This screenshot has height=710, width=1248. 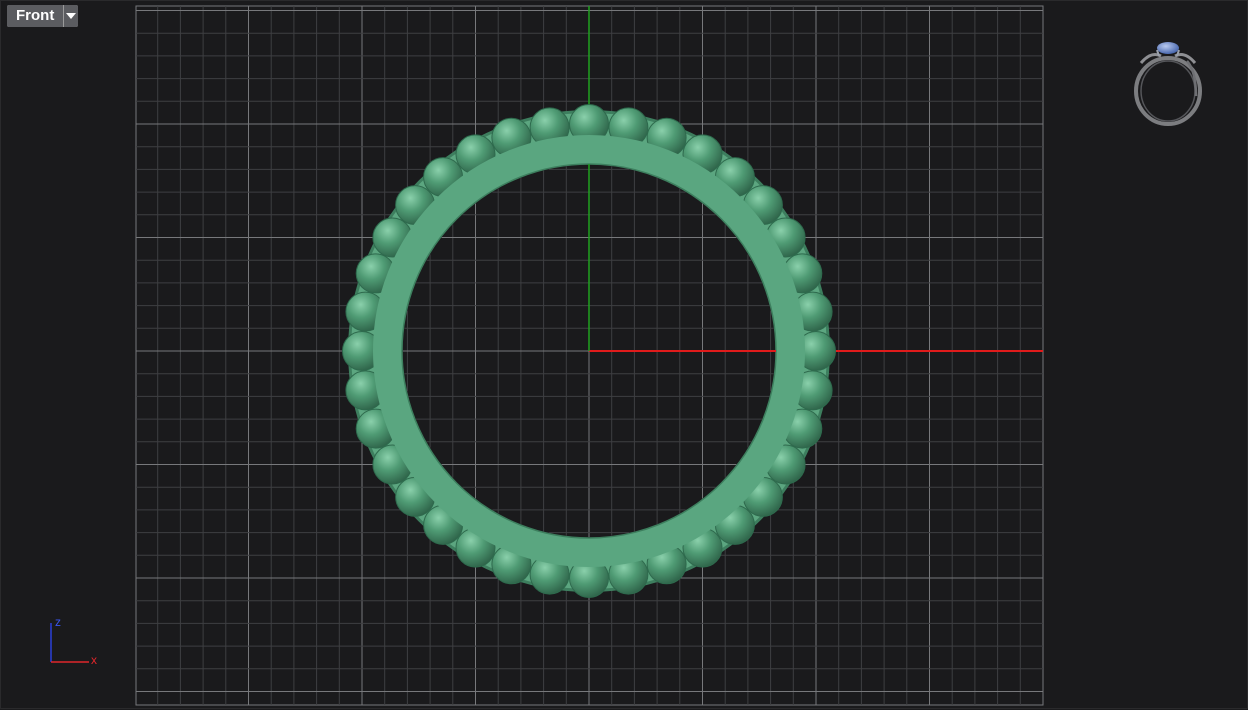 What do you see at coordinates (71, 16) in the screenshot?
I see `chevron-down-icon` at bounding box center [71, 16].